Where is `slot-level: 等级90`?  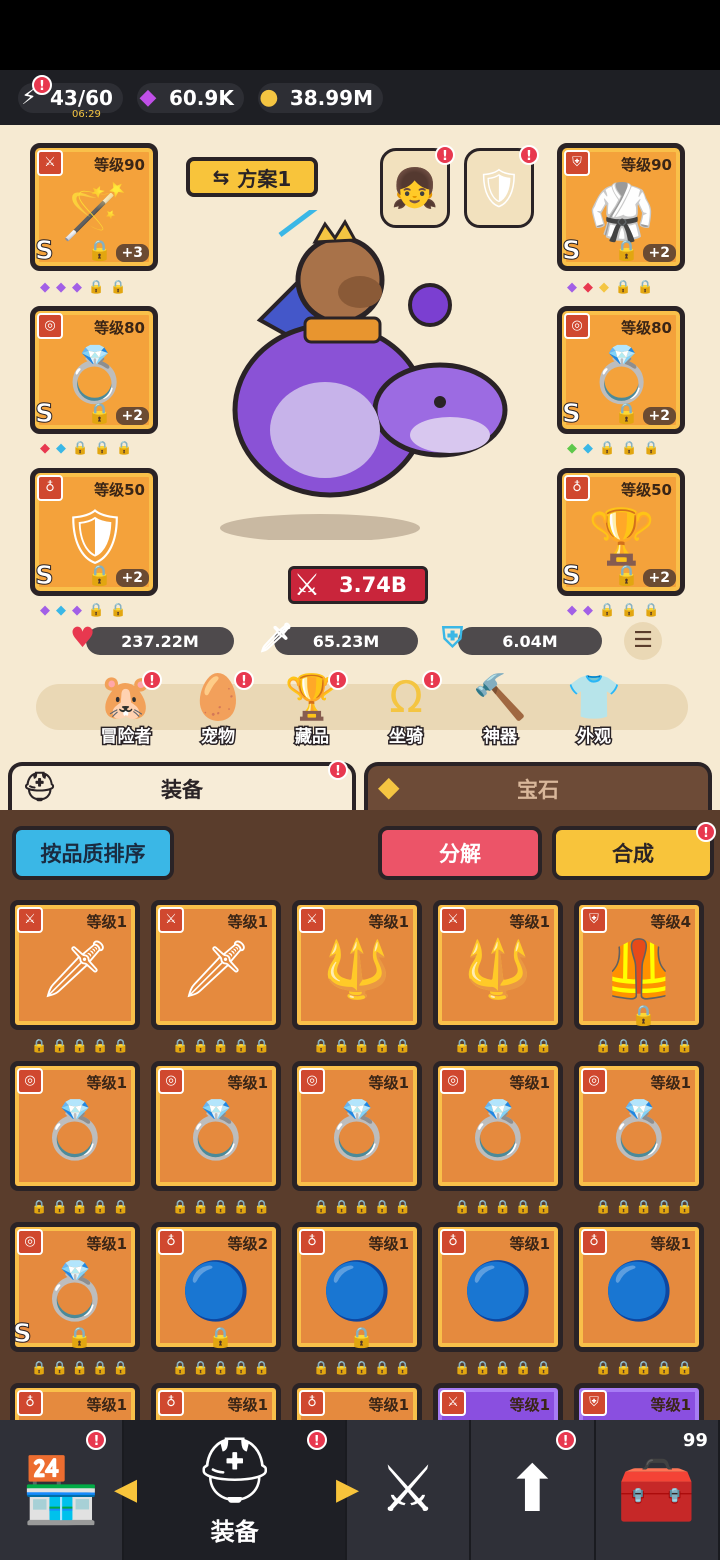
slot-level: 等级90 is located at coordinates (646, 165).